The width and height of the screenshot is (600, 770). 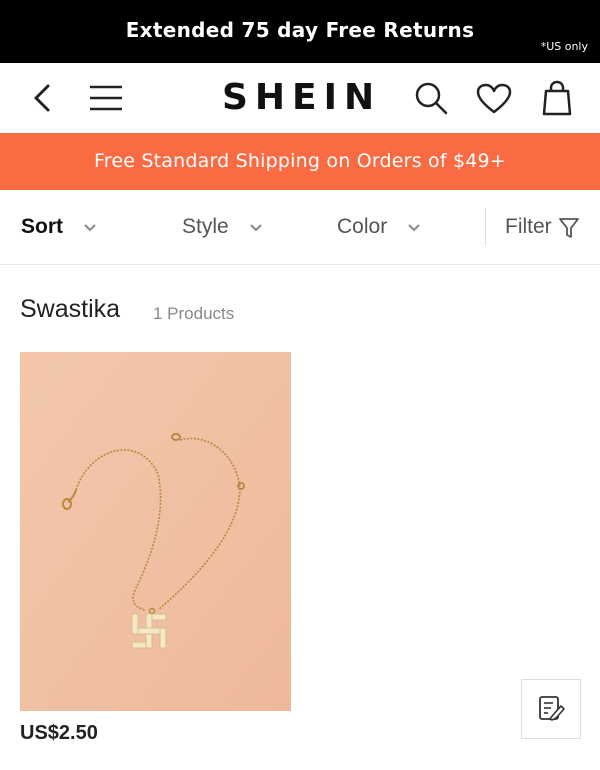 What do you see at coordinates (431, 98) in the screenshot?
I see `search-icon` at bounding box center [431, 98].